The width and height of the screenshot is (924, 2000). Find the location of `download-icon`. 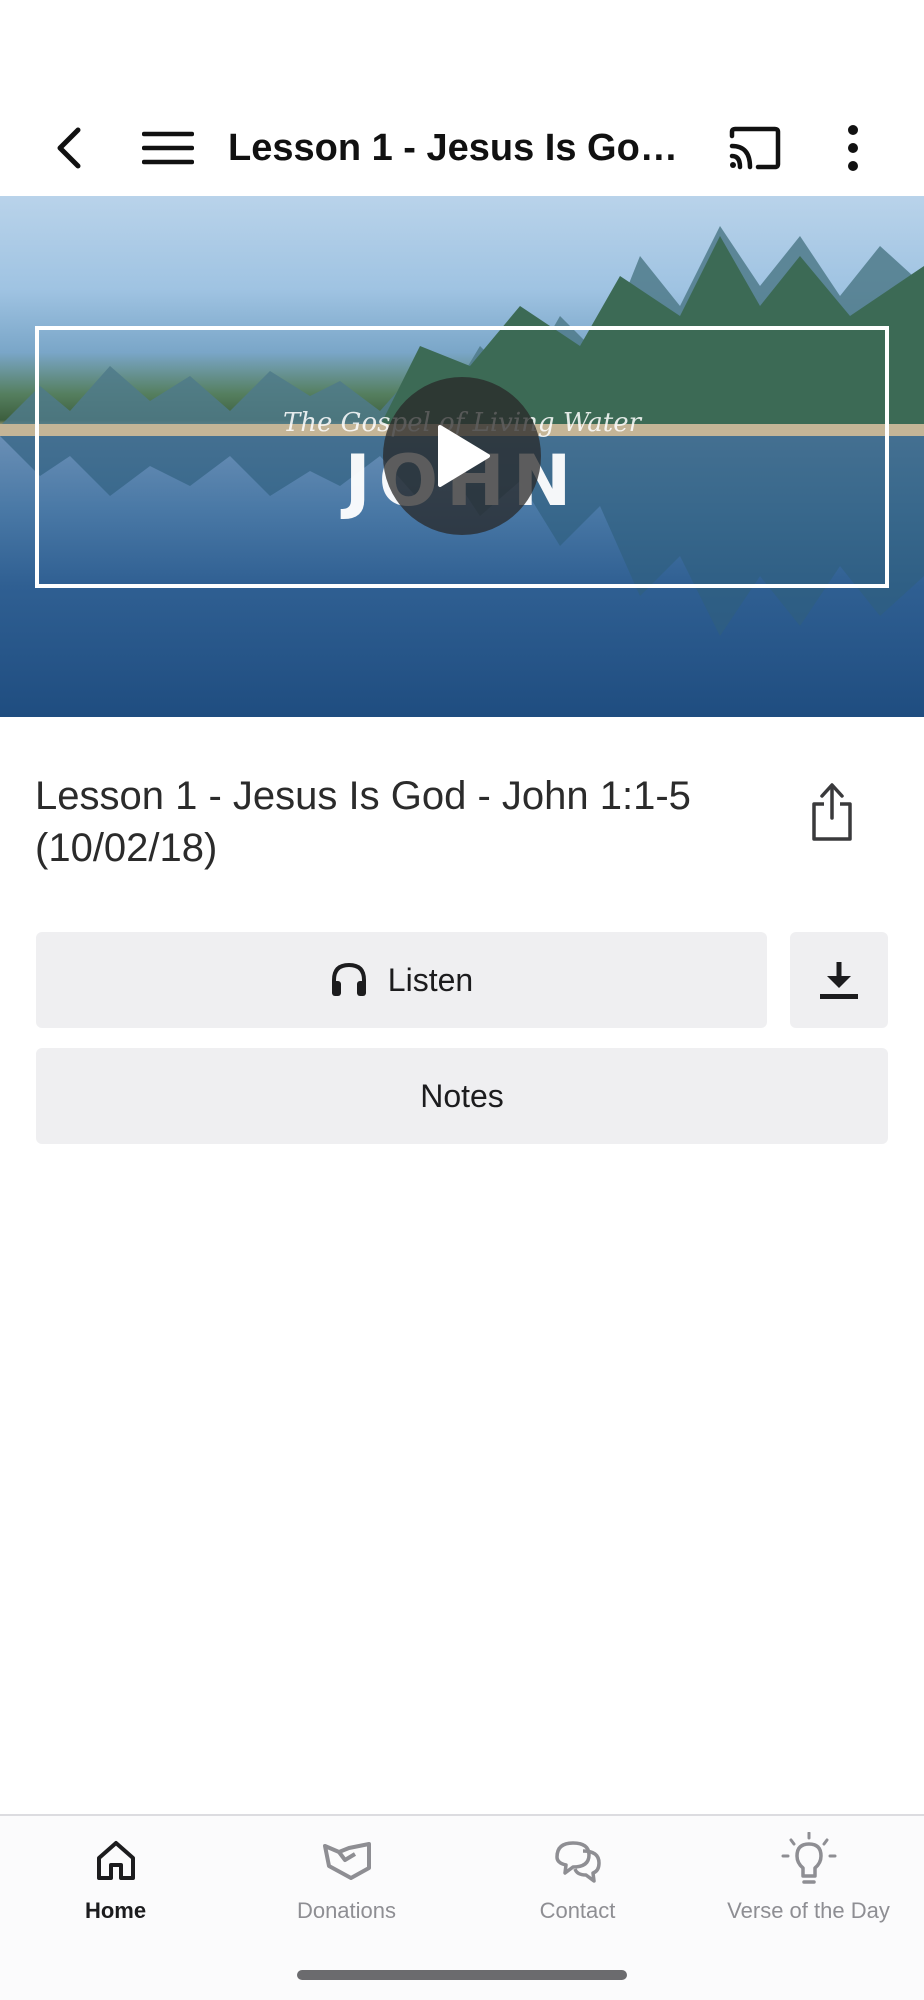

download-icon is located at coordinates (839, 980).